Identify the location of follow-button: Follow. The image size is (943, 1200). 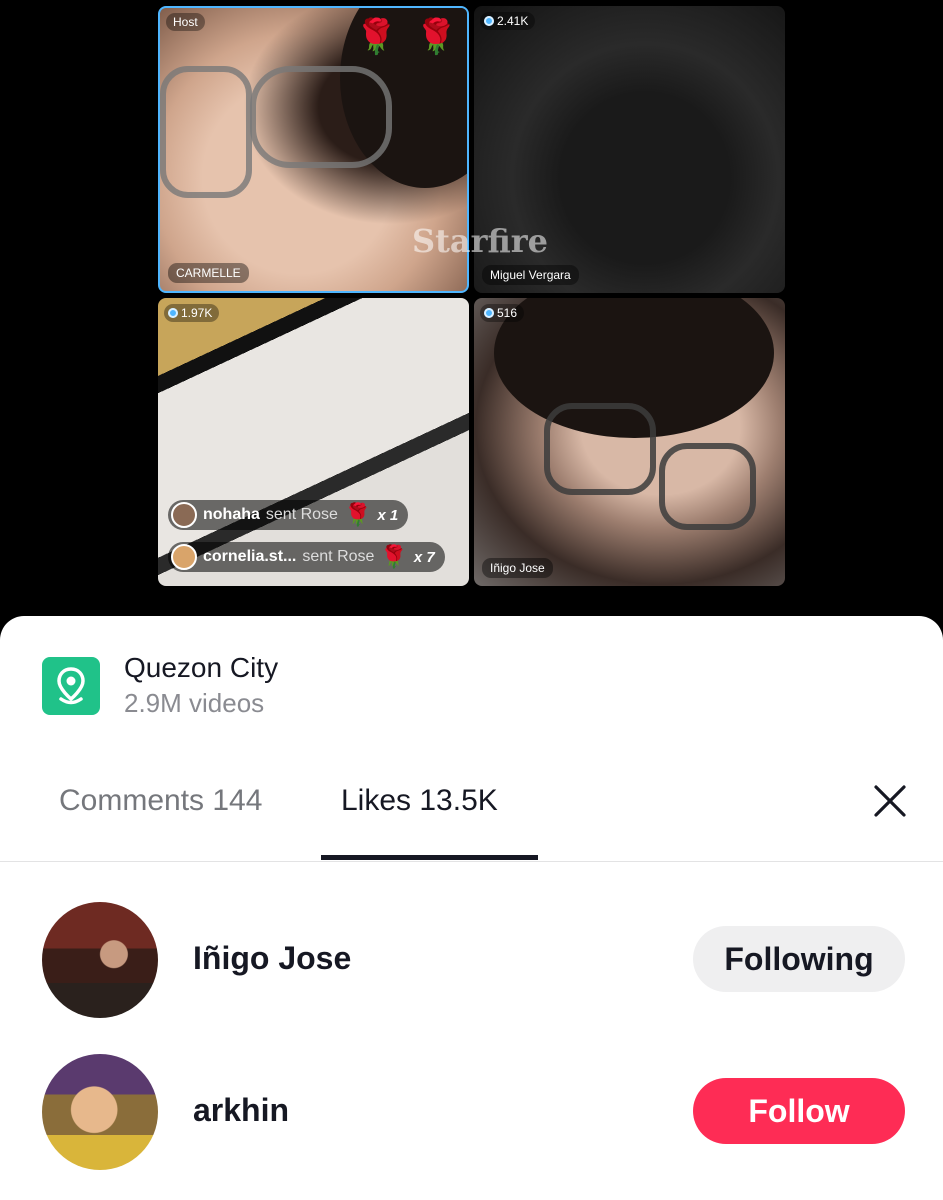
(799, 1111).